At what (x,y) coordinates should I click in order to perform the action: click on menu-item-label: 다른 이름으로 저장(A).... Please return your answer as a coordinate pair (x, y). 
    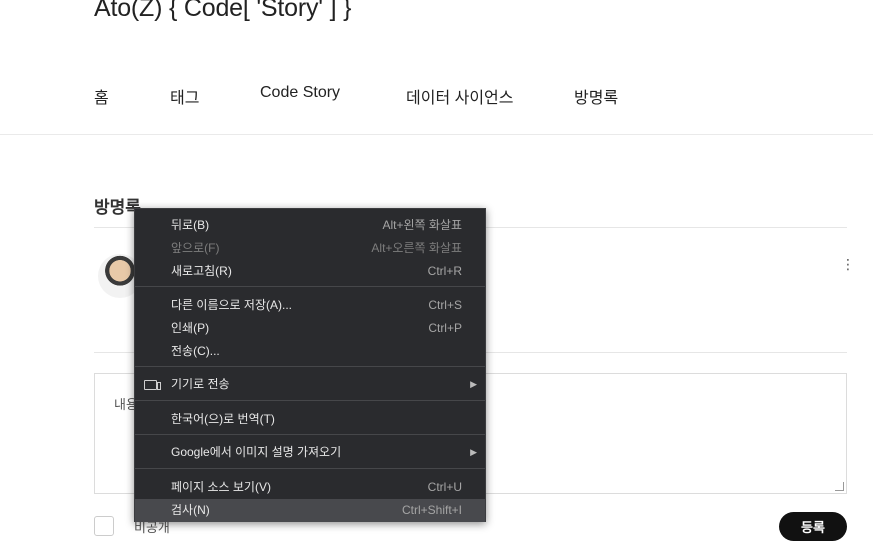
    Looking at the image, I should click on (231, 305).